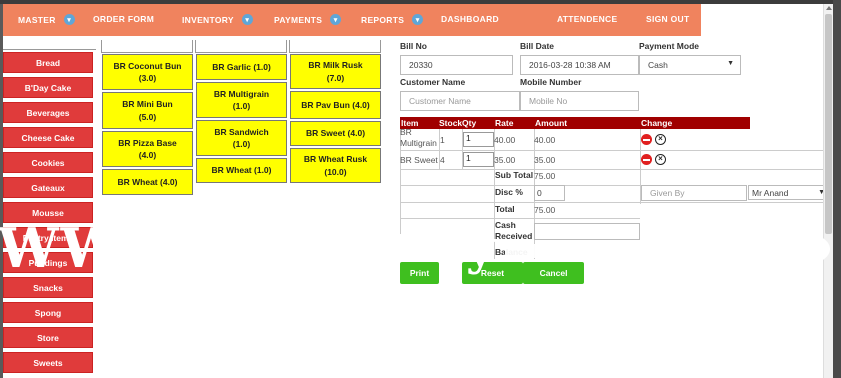 The height and width of the screenshot is (378, 841). I want to click on product-name: BR Wheat Rusk, so click(335, 159).